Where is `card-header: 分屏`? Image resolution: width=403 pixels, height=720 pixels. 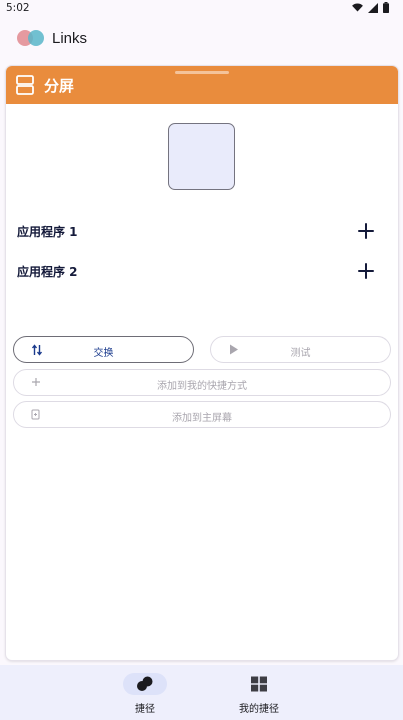 card-header: 分屏 is located at coordinates (202, 85).